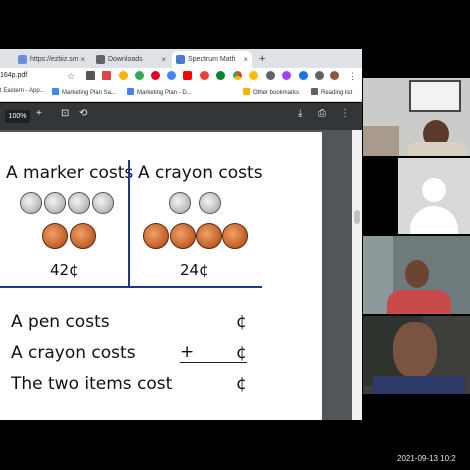  Describe the element at coordinates (345, 113) in the screenshot. I see `more-icon: ⋮` at that location.